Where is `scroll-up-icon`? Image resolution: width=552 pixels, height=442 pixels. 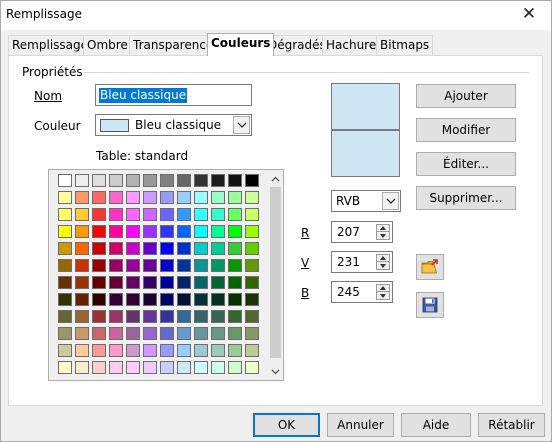 scroll-up-icon is located at coordinates (275, 178).